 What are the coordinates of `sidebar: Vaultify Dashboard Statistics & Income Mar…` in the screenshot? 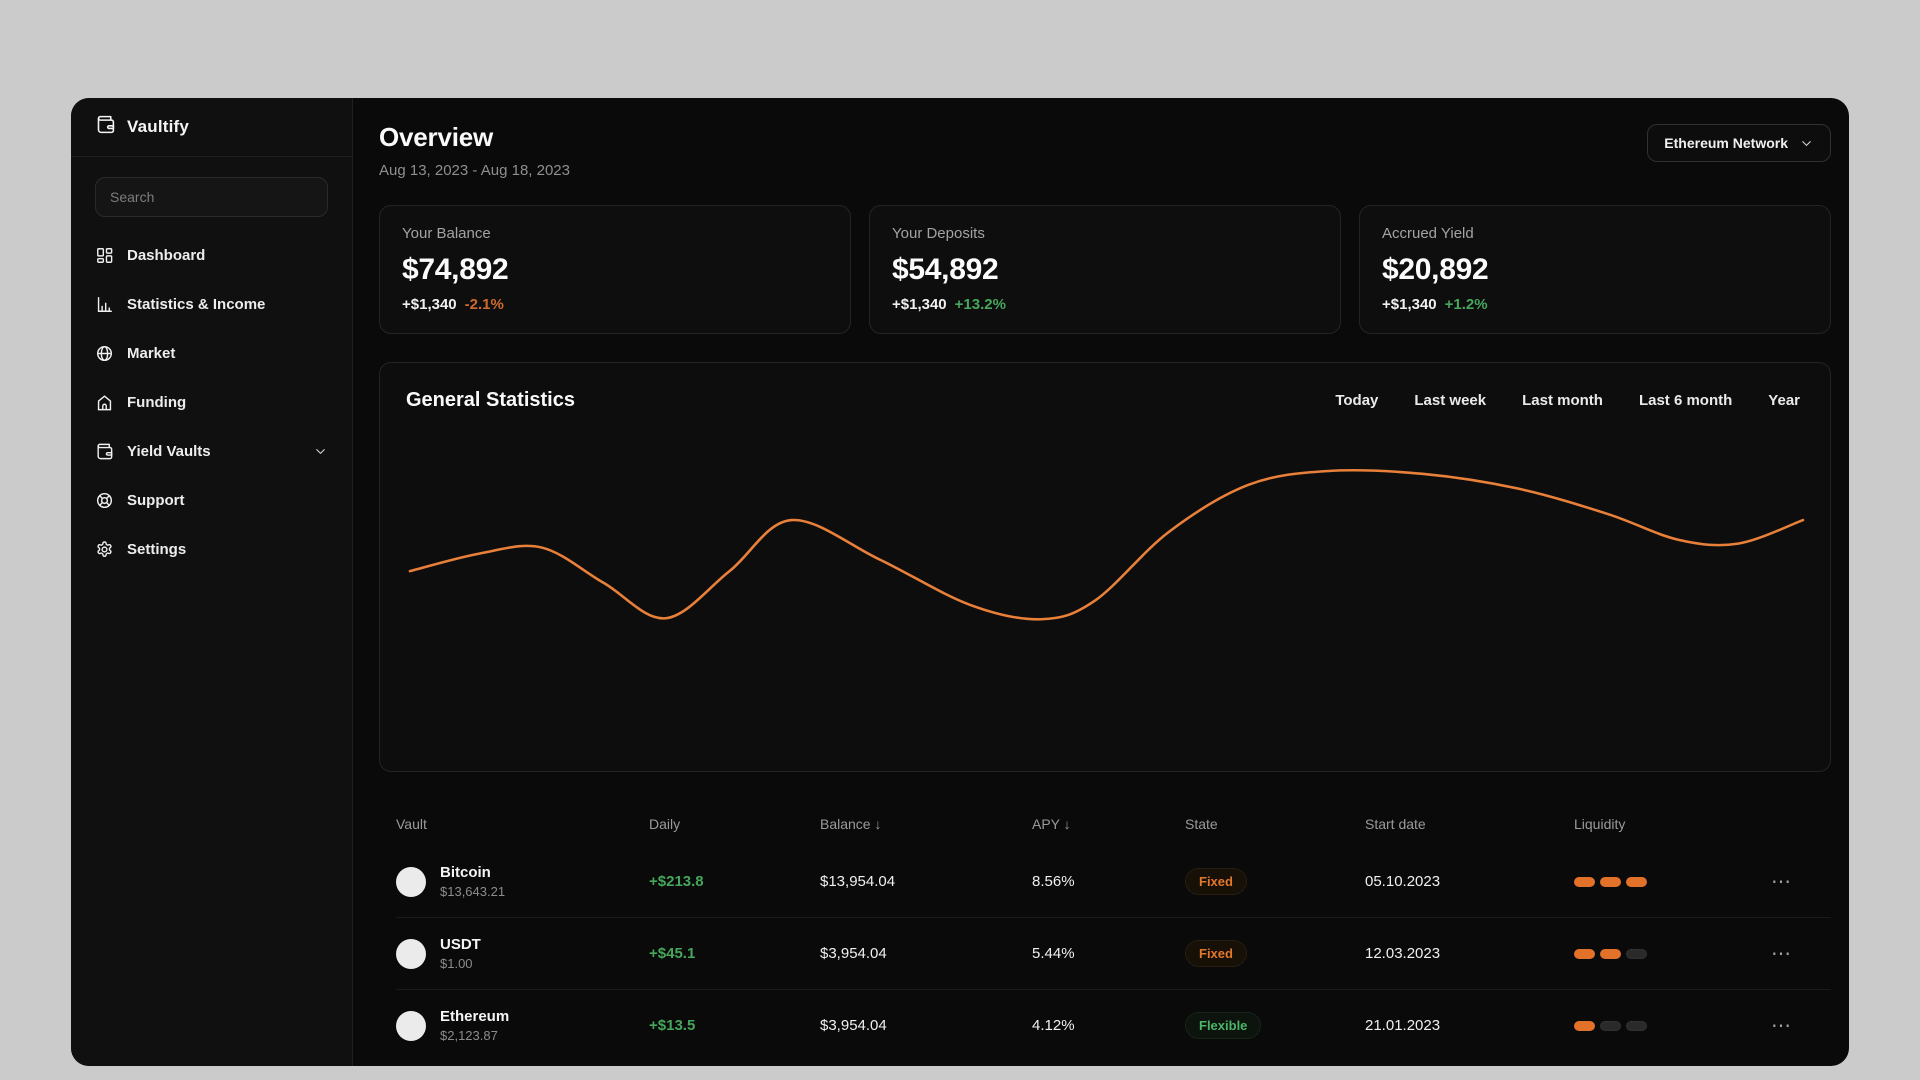 It's located at (212, 582).